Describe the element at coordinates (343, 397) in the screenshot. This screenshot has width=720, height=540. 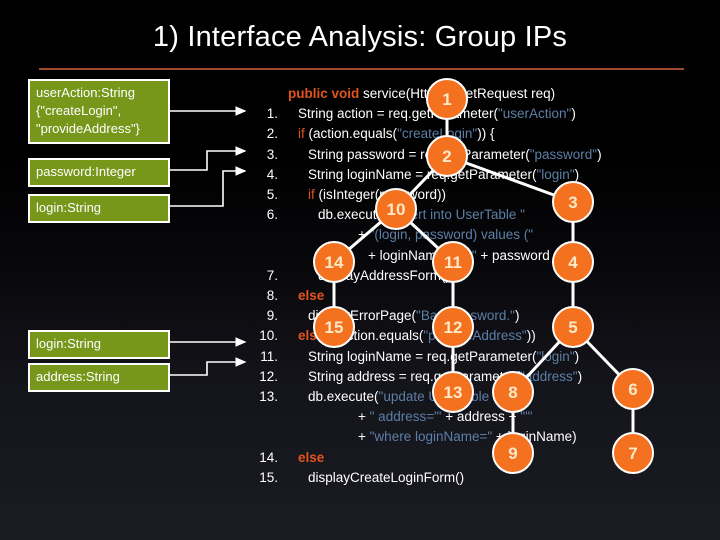
I see `code-token: db.execute(` at that location.